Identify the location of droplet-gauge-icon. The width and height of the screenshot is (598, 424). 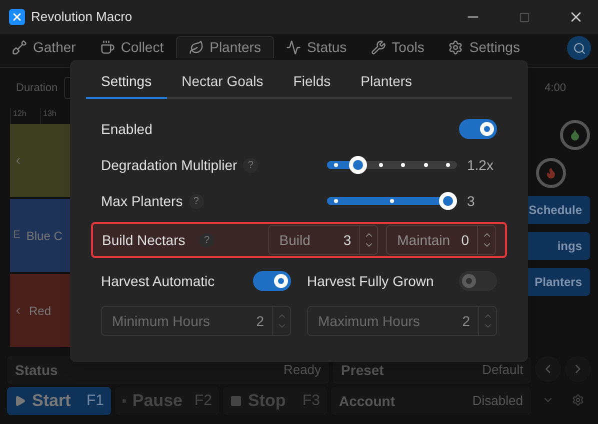
(575, 135).